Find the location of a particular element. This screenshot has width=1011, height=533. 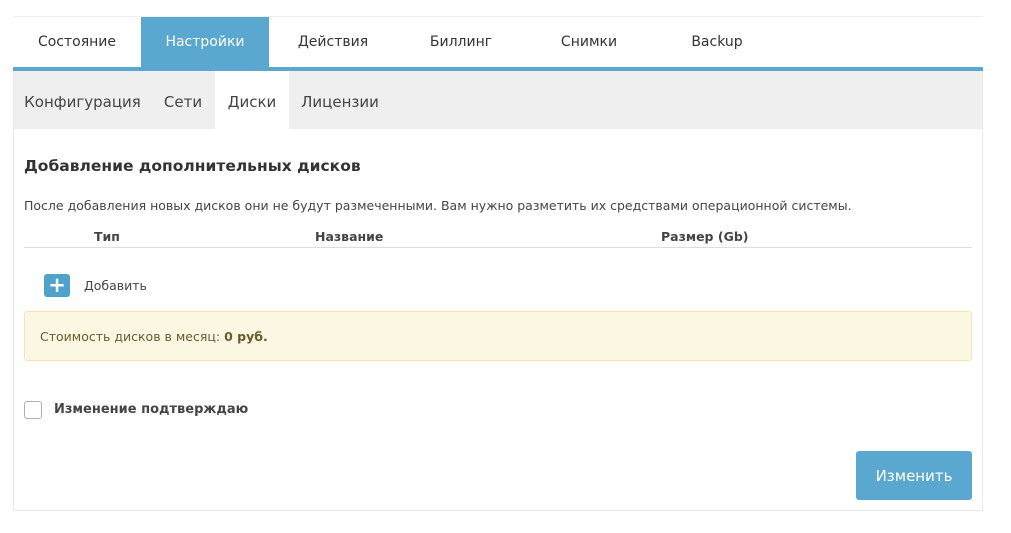

tab-actions: Действия is located at coordinates (333, 42).